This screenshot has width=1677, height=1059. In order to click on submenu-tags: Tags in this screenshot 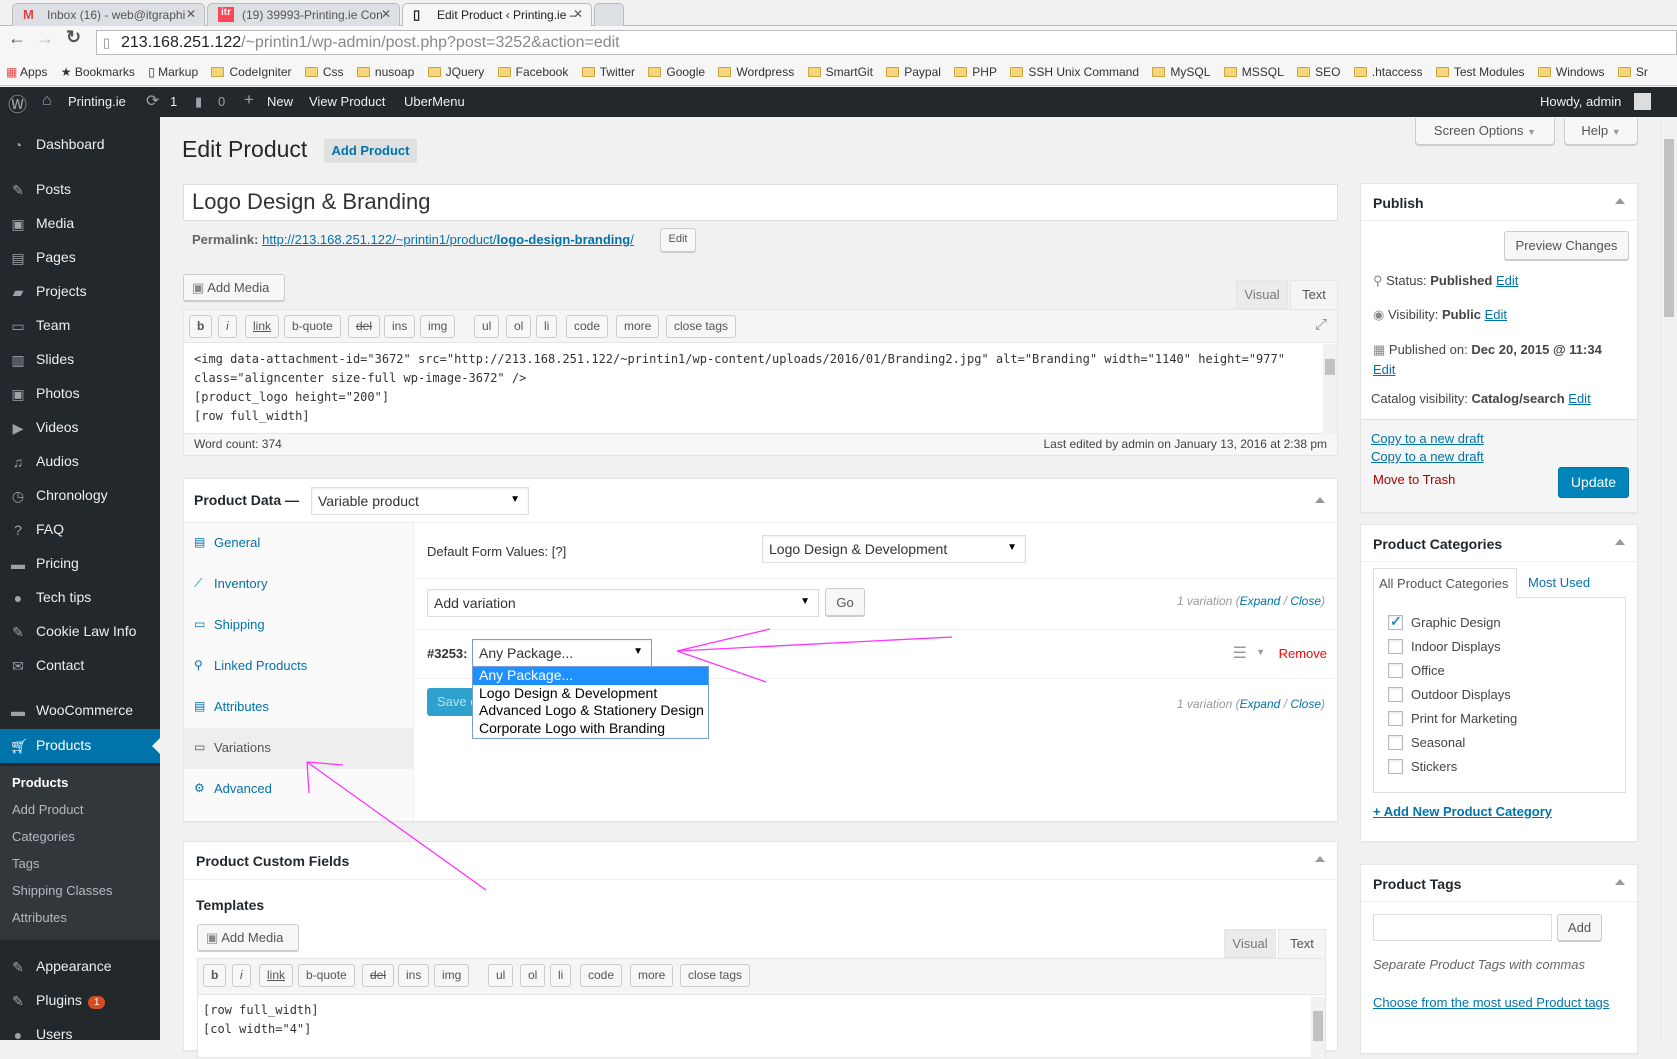, I will do `click(25, 863)`.